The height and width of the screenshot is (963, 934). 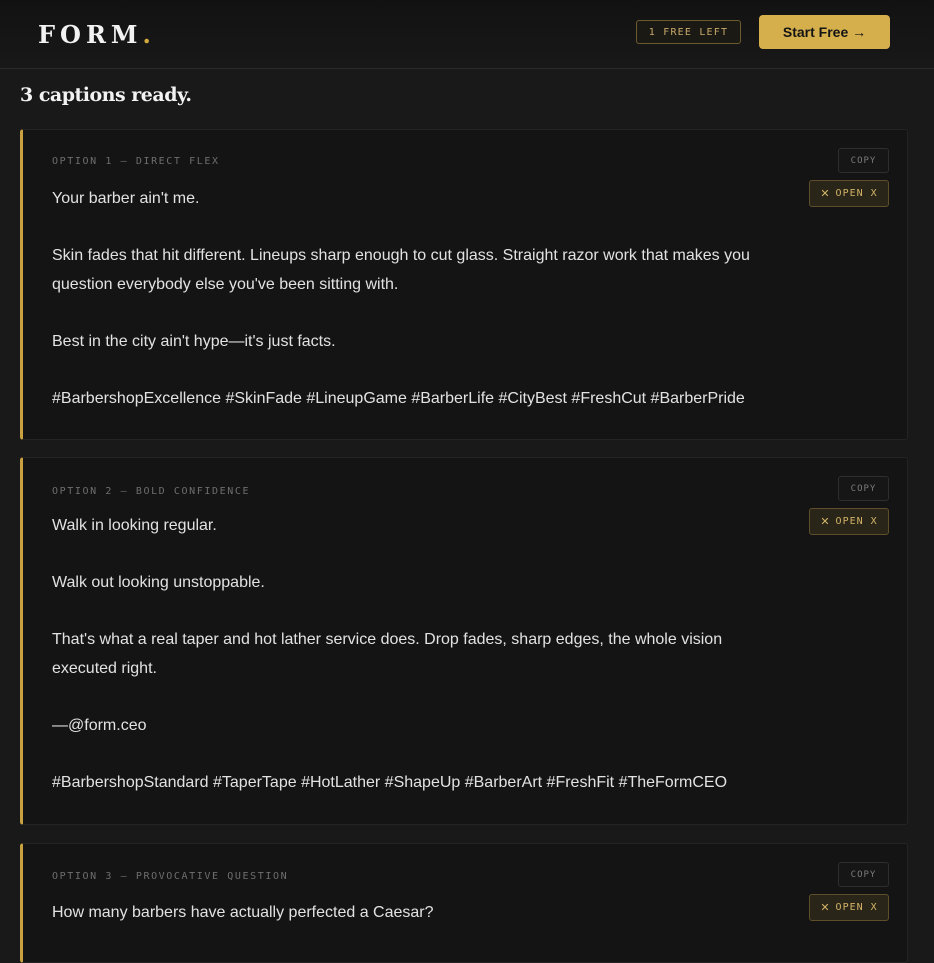 I want to click on caption-paragraph: Walk out looking unstoppable., so click(x=158, y=582).